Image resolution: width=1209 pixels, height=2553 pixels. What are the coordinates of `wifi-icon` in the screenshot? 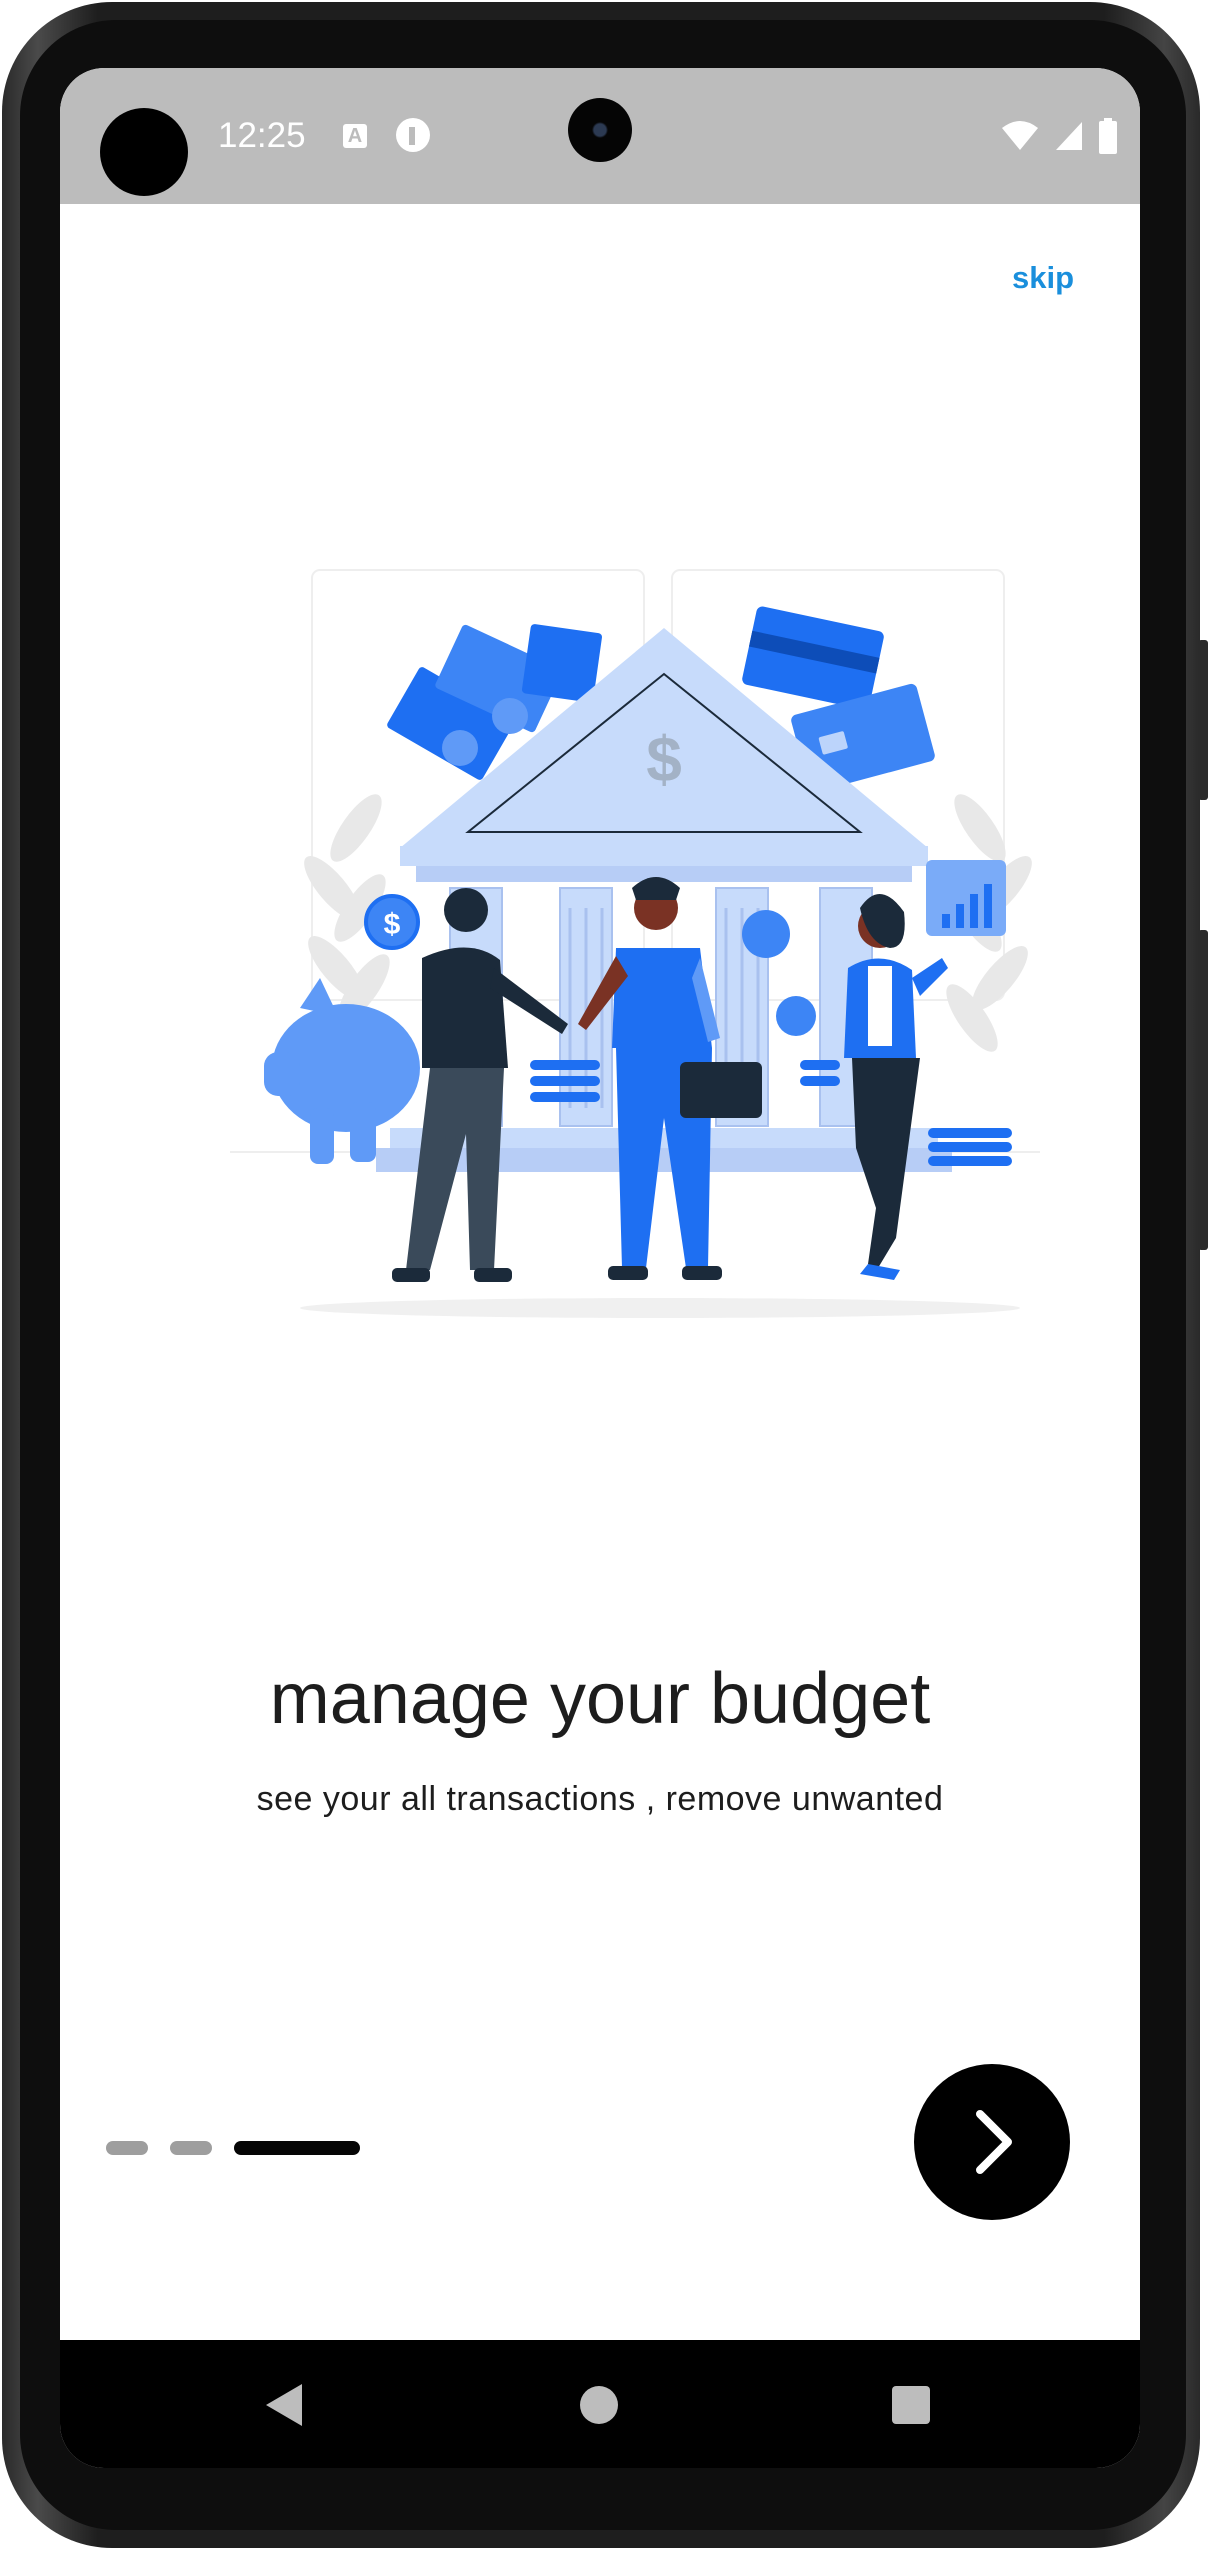 It's located at (1020, 135).